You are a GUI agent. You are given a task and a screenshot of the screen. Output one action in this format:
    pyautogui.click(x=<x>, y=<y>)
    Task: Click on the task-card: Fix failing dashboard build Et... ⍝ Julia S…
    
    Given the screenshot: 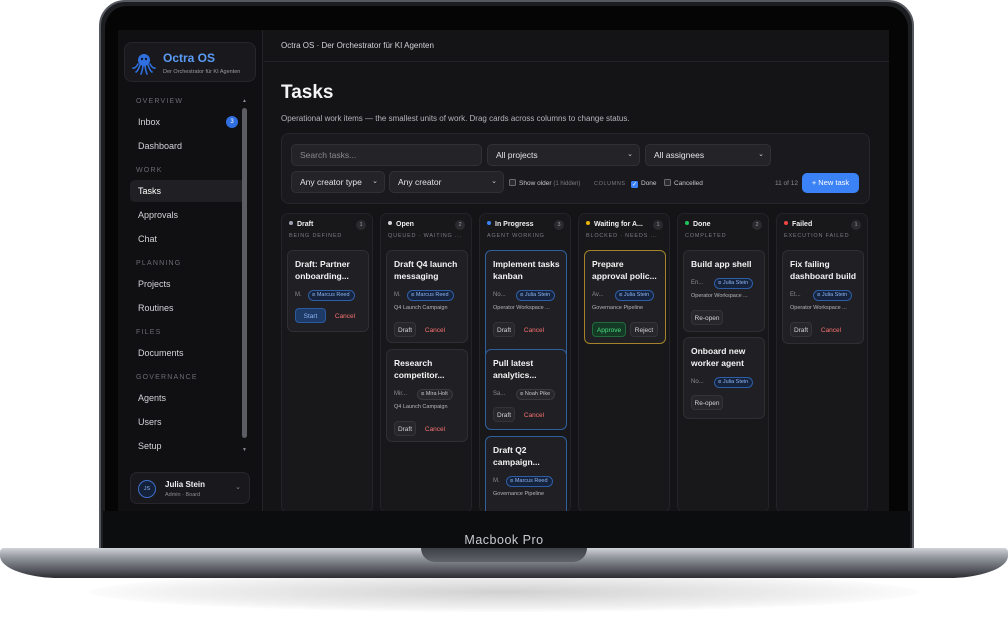 What is the action you would take?
    pyautogui.click(x=823, y=297)
    